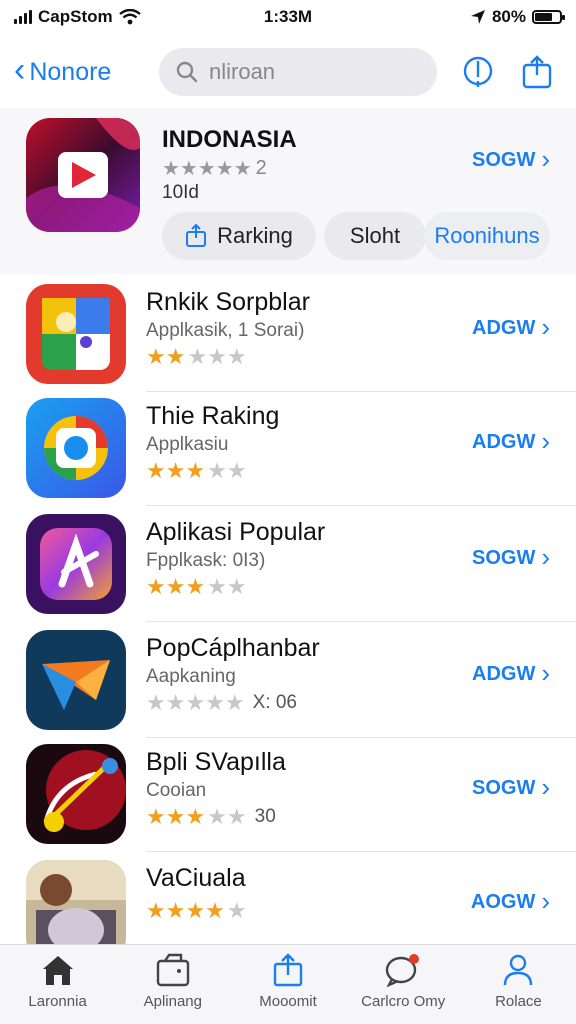 Image resolution: width=576 pixels, height=1024 pixels. I want to click on signal-icon, so click(23, 17).